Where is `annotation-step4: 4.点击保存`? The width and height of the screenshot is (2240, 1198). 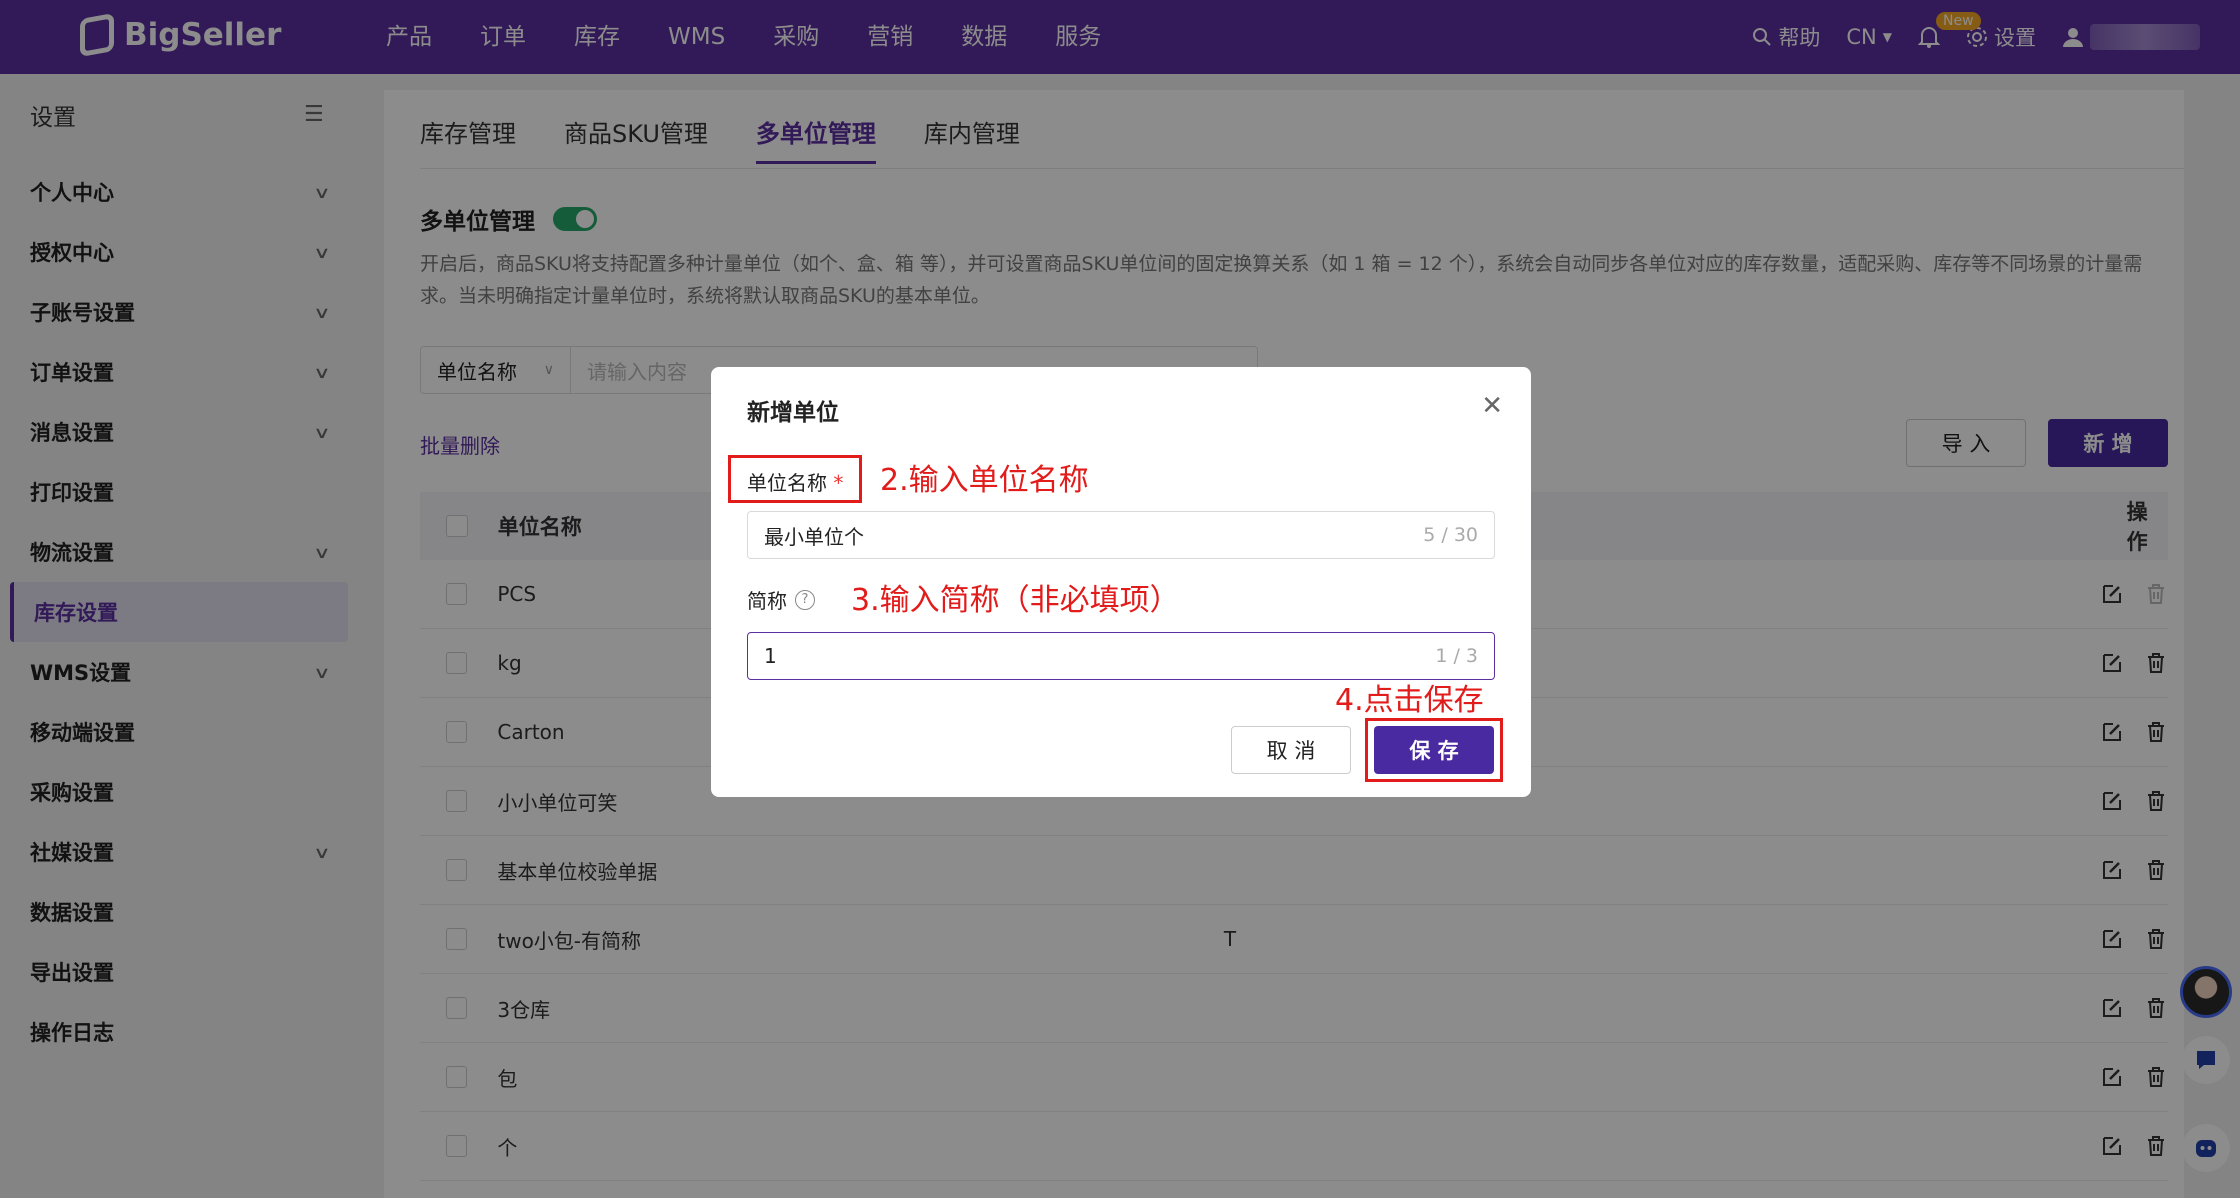 annotation-step4: 4.点击保存 is located at coordinates (1409, 700).